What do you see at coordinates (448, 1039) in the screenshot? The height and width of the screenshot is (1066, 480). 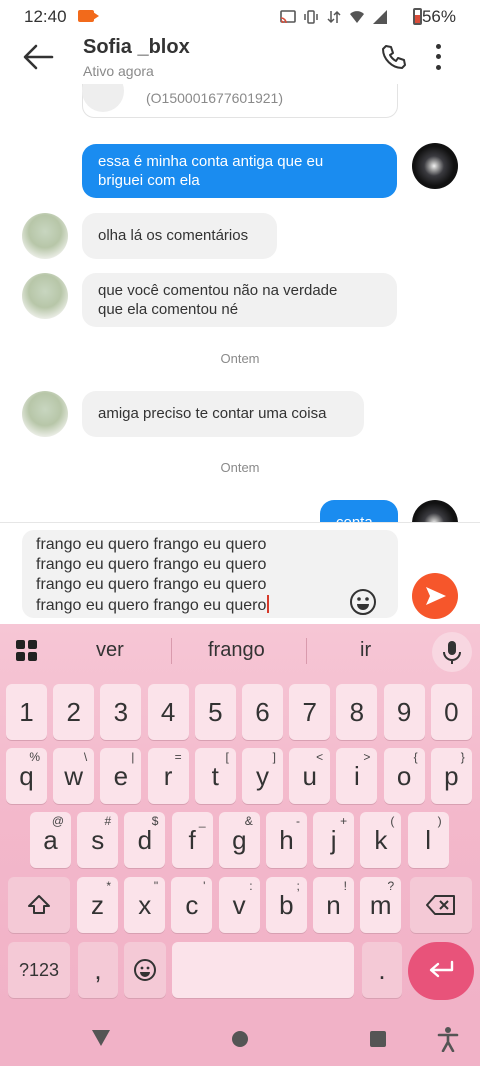 I see `accessibility-icon` at bounding box center [448, 1039].